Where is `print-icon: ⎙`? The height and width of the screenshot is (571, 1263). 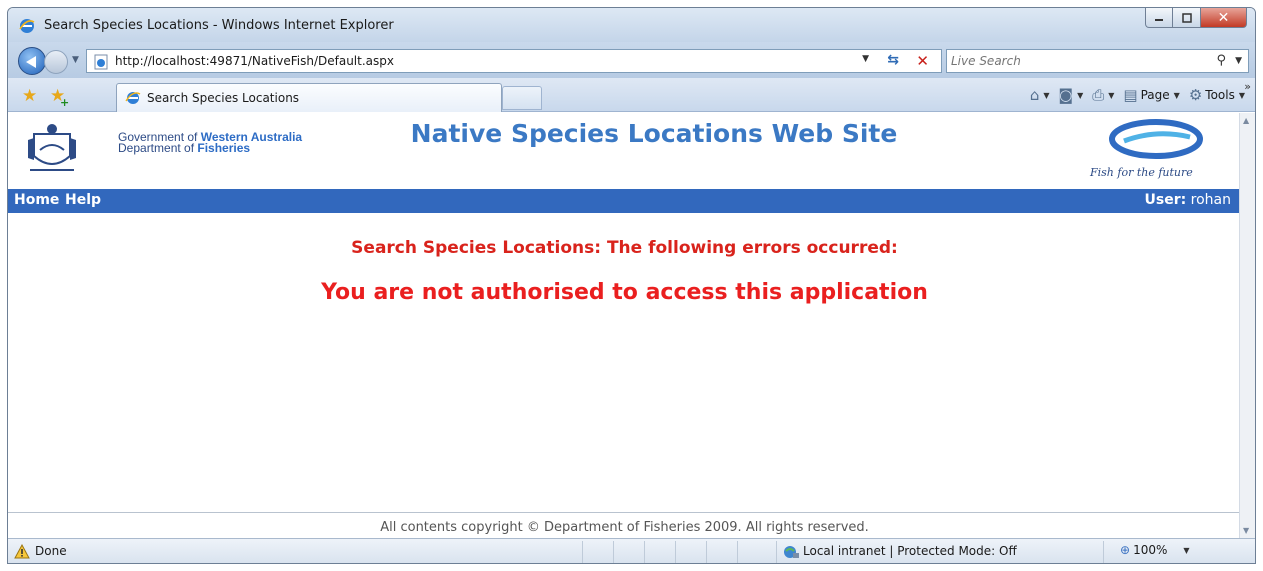 print-icon: ⎙ is located at coordinates (1098, 95).